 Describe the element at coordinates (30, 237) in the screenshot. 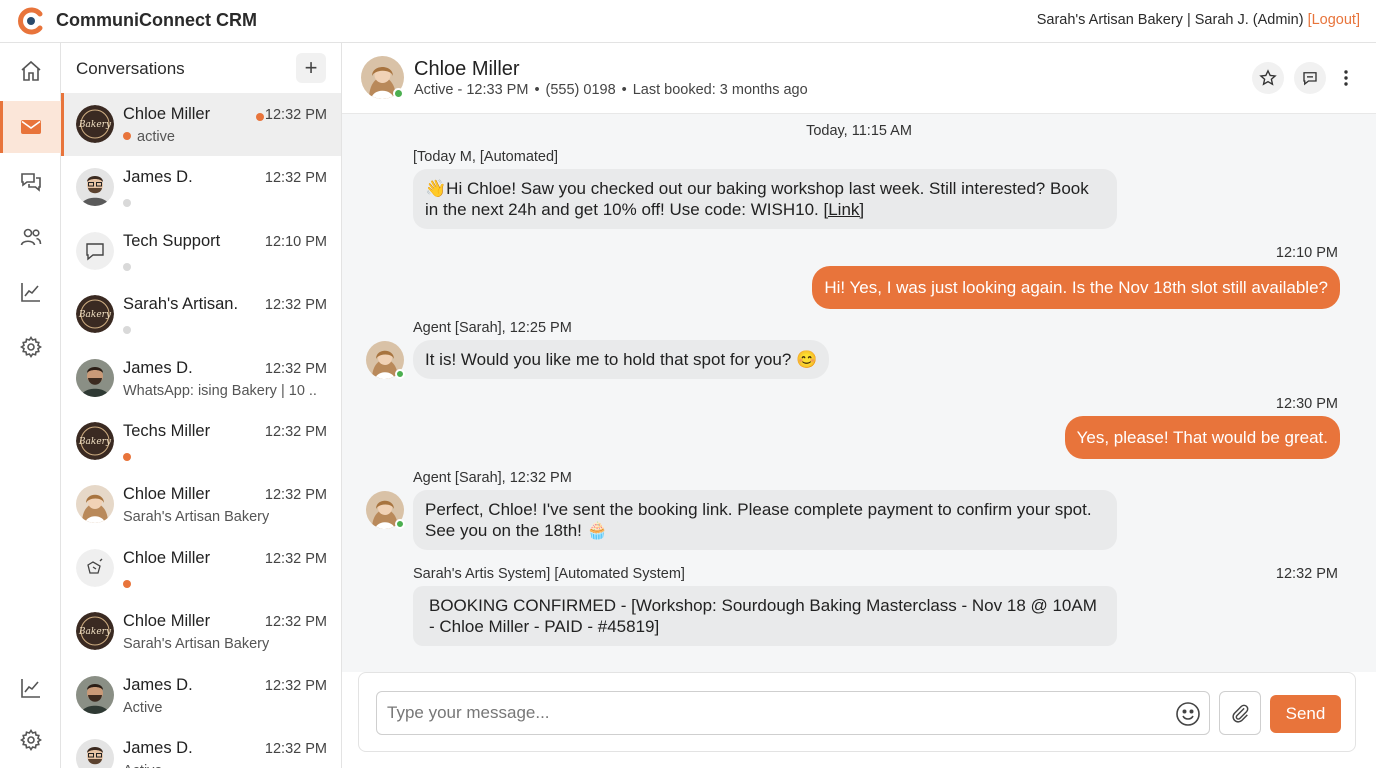

I see `nav-contacts` at that location.